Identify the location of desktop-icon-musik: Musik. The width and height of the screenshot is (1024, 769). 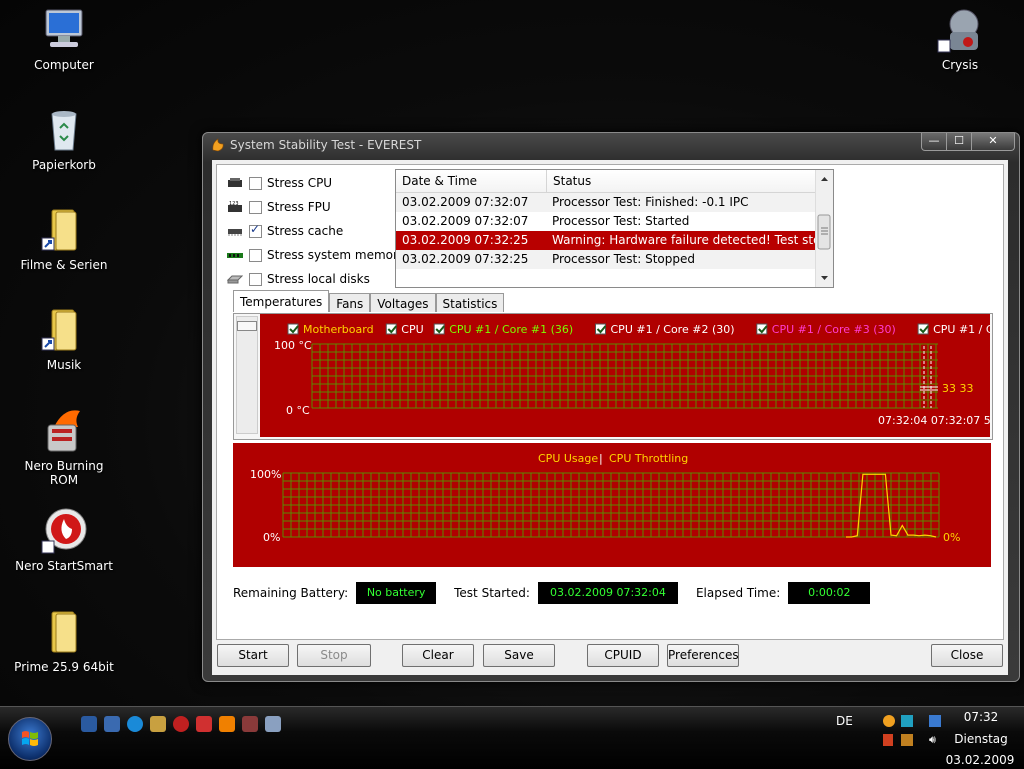
(64, 339).